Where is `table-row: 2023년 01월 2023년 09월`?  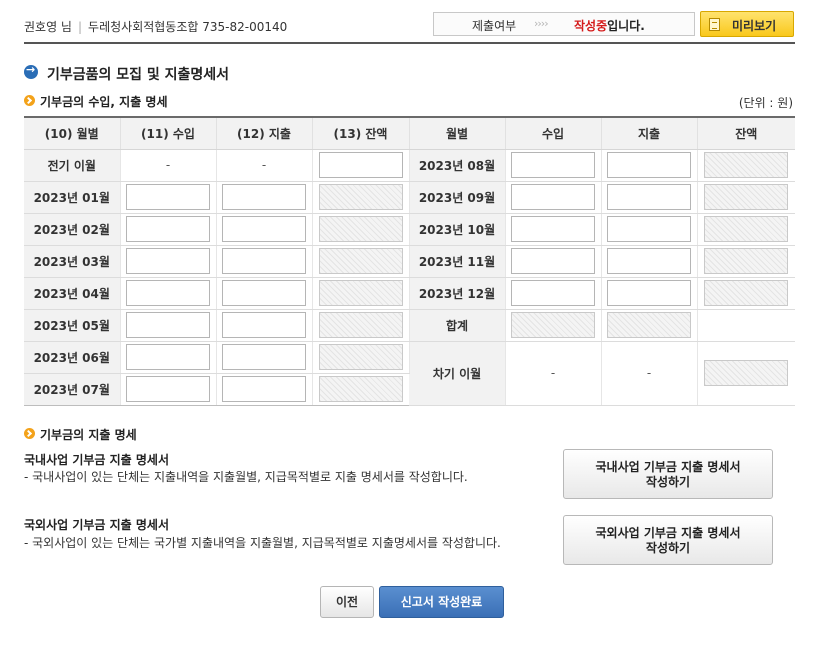
table-row: 2023년 01월 2023년 09월 is located at coordinates (409, 197).